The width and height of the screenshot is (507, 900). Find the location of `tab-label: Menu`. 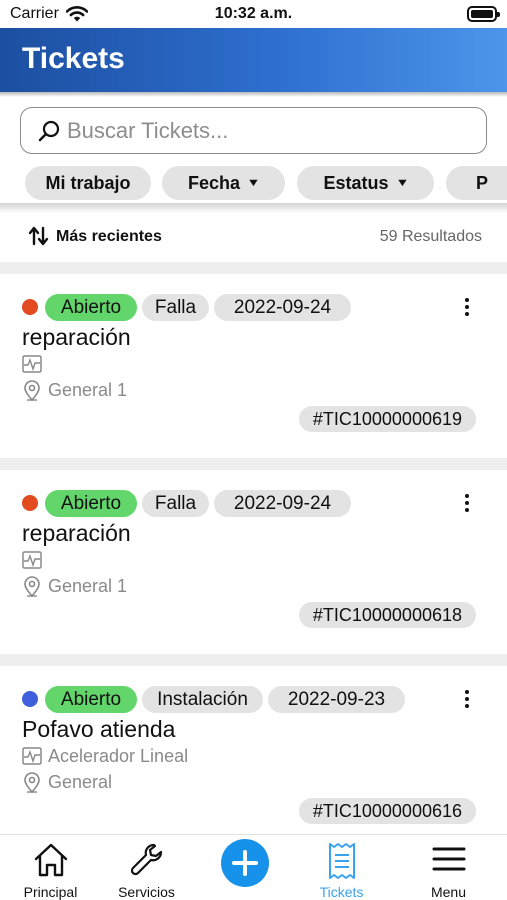

tab-label: Menu is located at coordinates (448, 892).